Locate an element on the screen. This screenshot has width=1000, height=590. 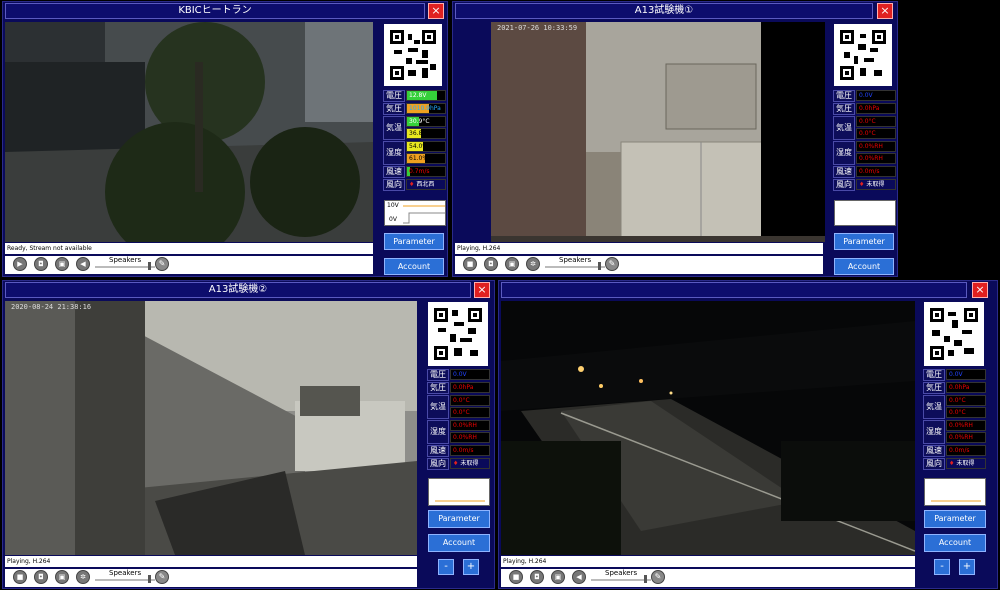
voltage-label: 電圧 is located at coordinates (844, 96).